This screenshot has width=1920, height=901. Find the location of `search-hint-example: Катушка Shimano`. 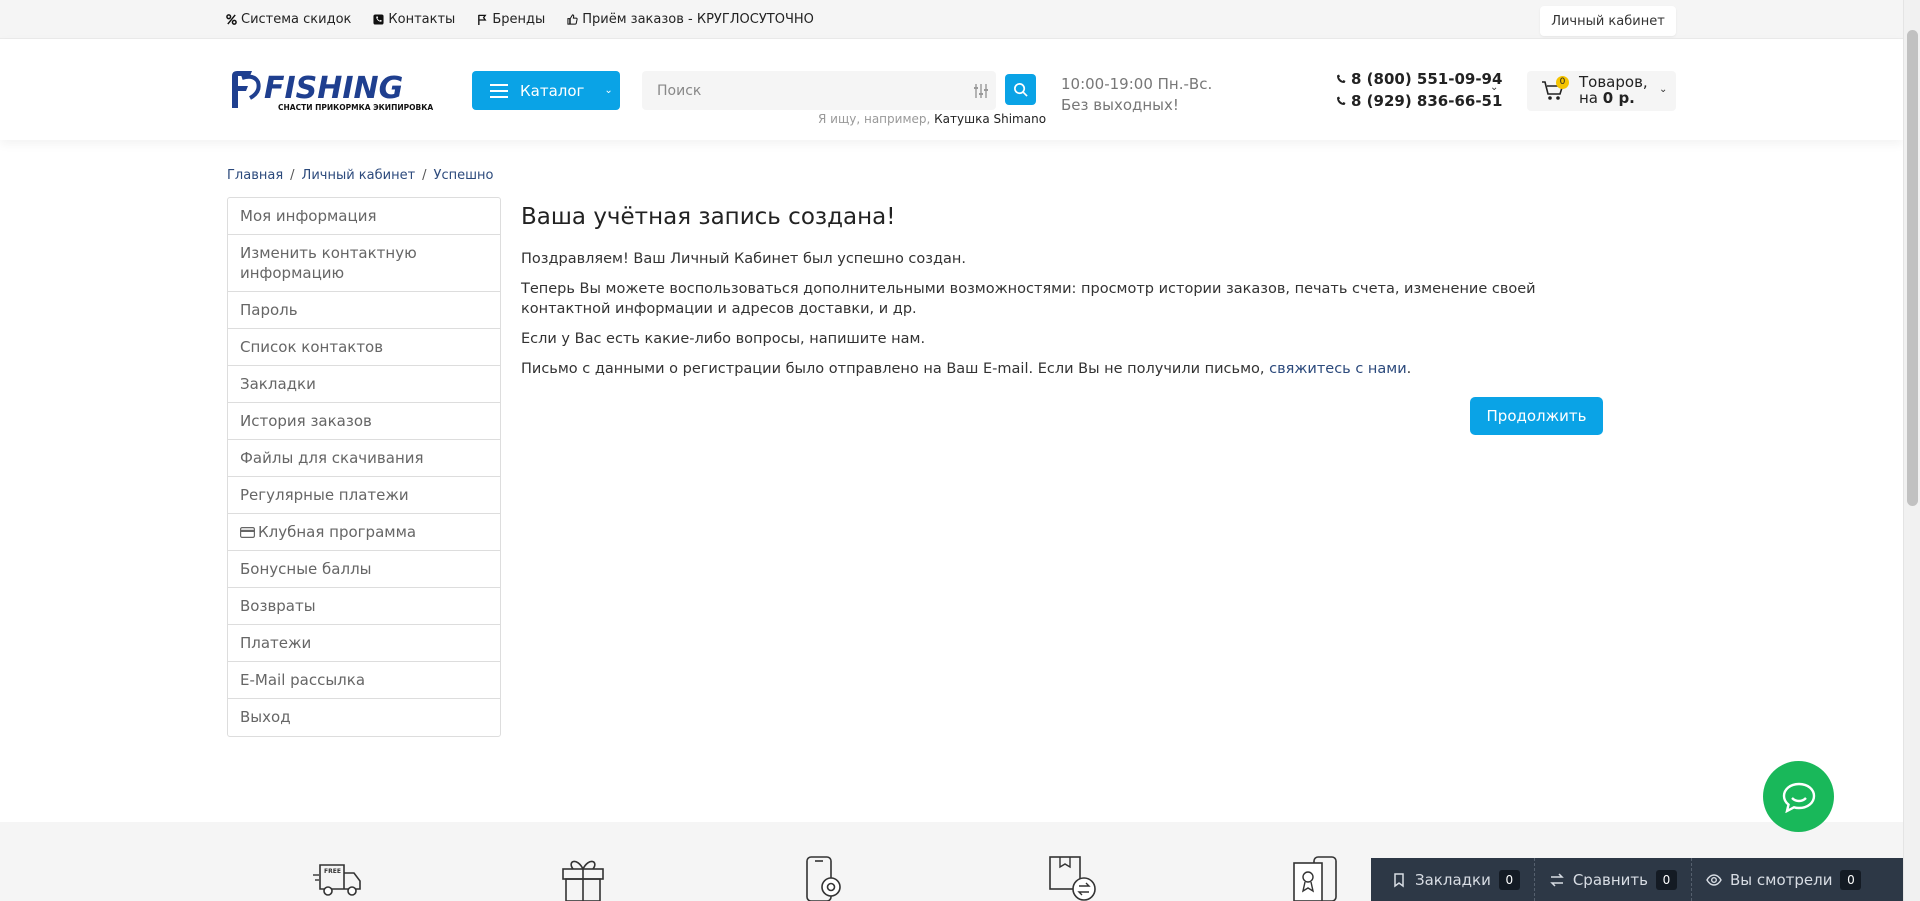

search-hint-example: Катушка Shimano is located at coordinates (990, 119).